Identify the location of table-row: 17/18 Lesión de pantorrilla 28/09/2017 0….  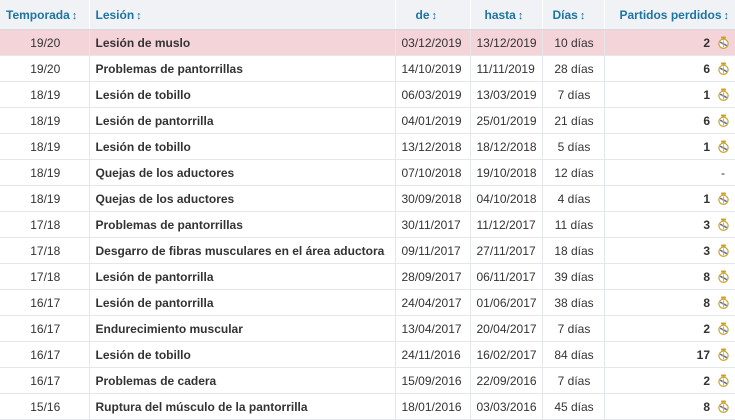
(367, 276).